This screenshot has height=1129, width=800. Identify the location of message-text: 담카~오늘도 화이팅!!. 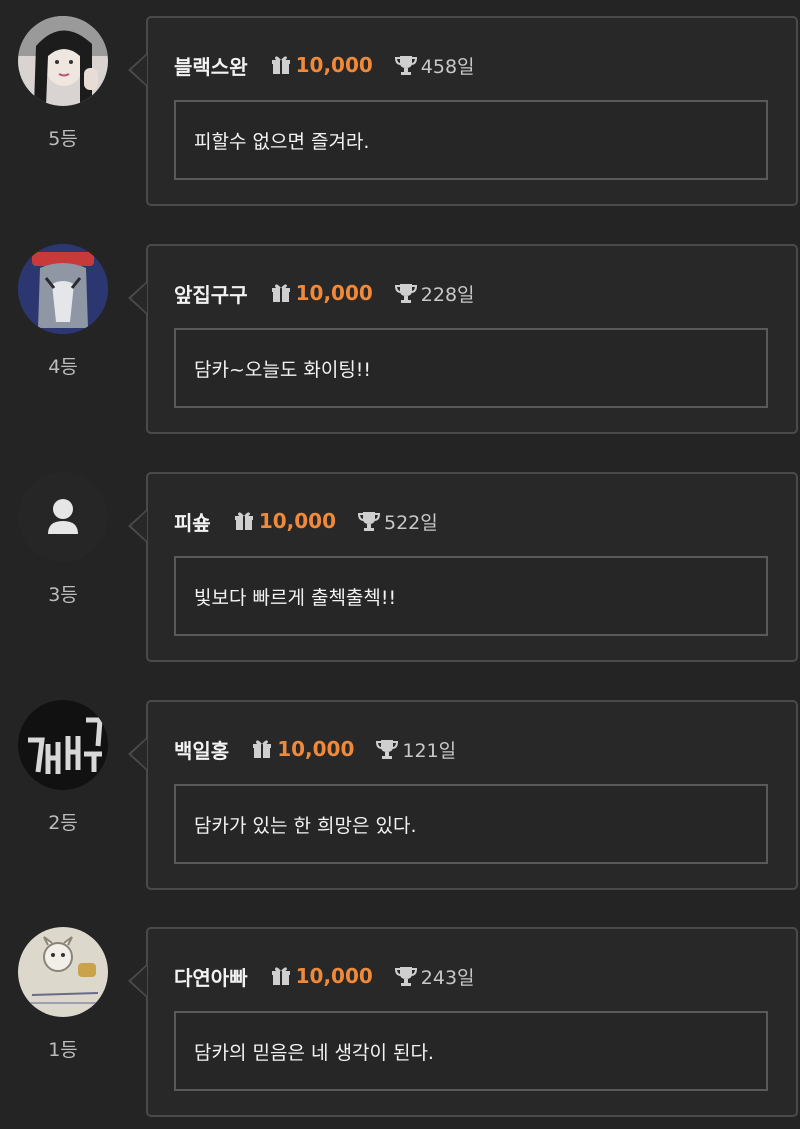
(283, 369).